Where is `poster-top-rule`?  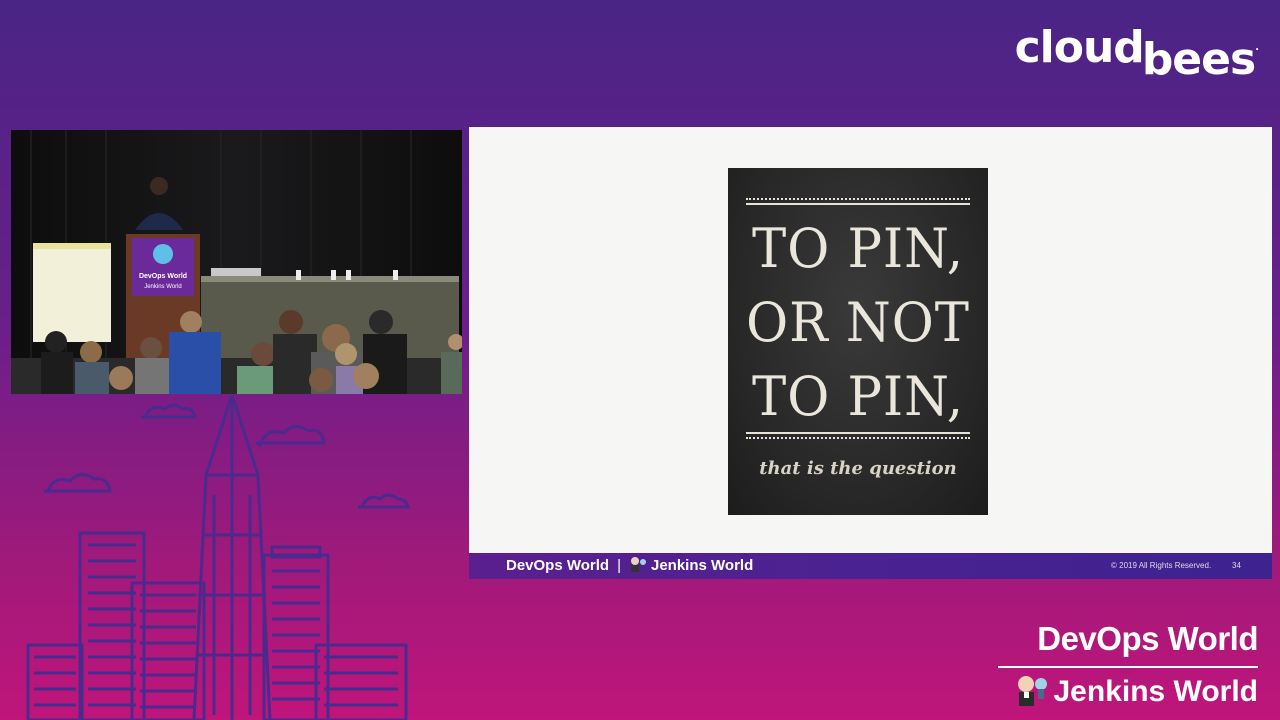 poster-top-rule is located at coordinates (858, 202).